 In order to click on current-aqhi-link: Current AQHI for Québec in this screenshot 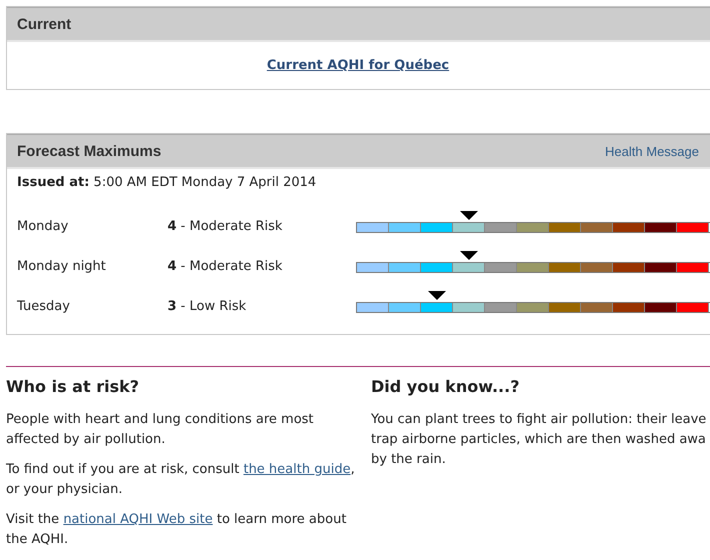, I will do `click(358, 65)`.